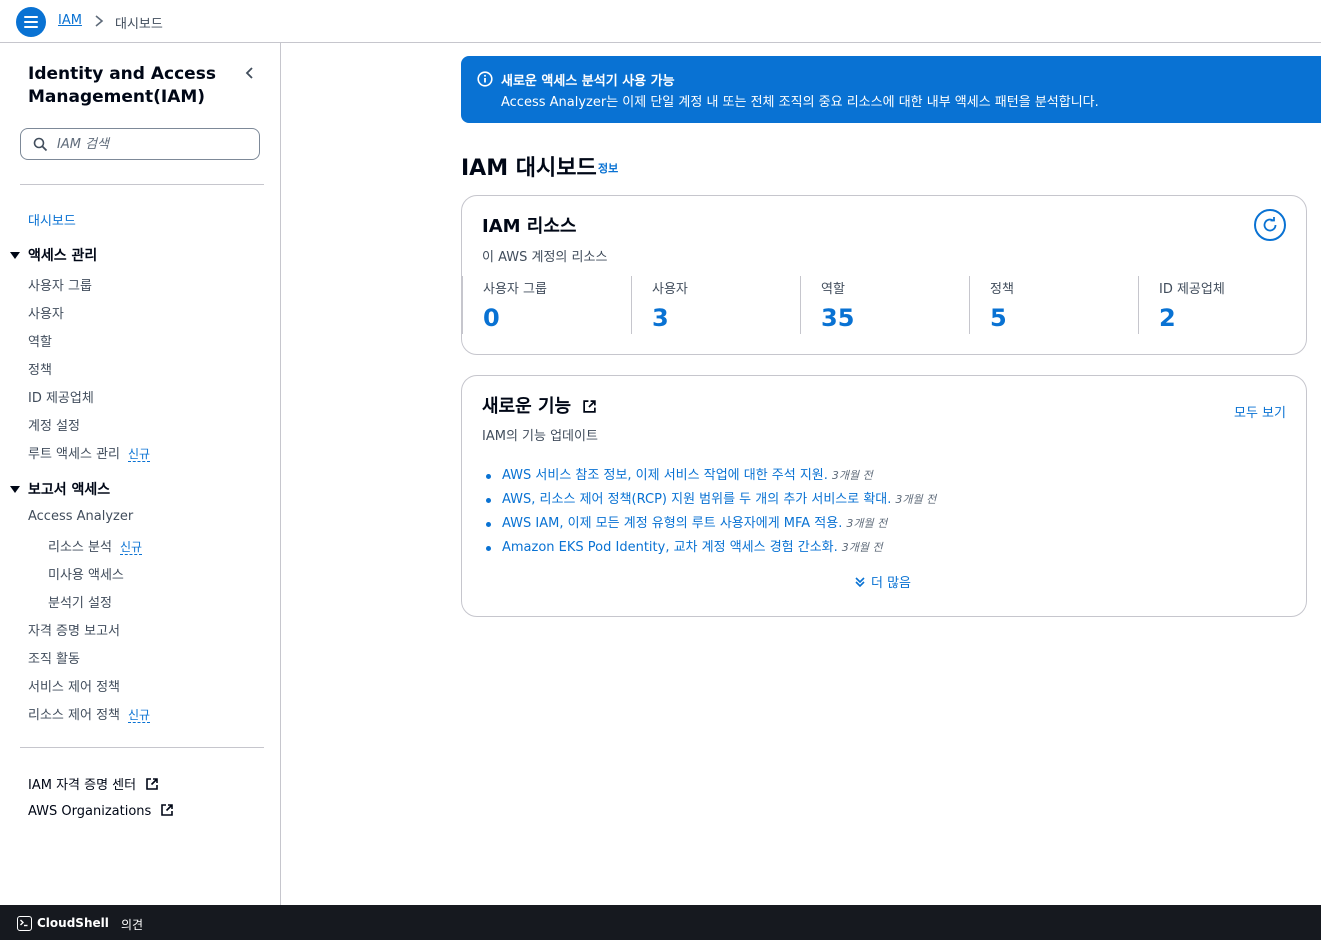 This screenshot has width=1321, height=940. What do you see at coordinates (660, 922) in the screenshot?
I see `footer-bar: CloudShell 의견` at bounding box center [660, 922].